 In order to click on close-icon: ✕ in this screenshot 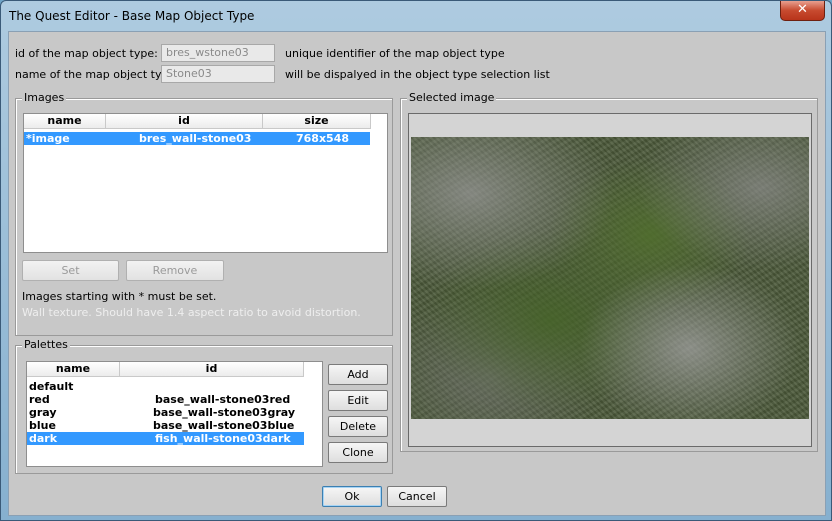, I will do `click(802, 9)`.